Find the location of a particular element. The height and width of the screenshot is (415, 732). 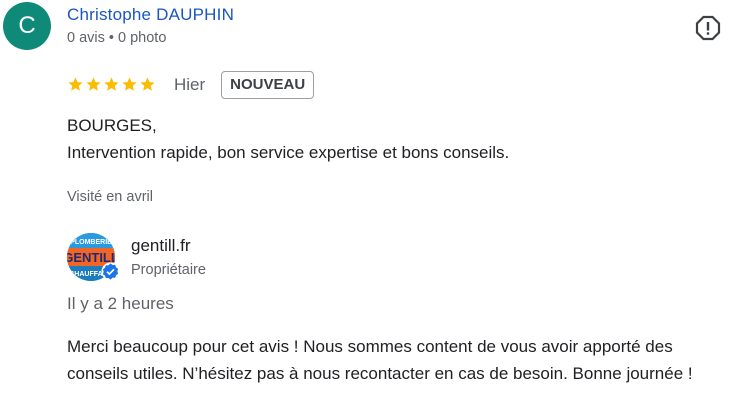

report-icon is located at coordinates (708, 28).